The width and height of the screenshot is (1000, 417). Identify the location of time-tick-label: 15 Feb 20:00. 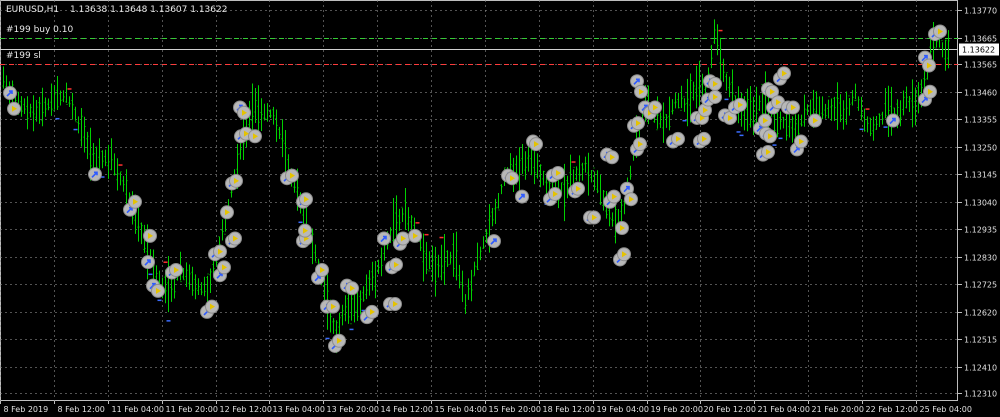
(515, 409).